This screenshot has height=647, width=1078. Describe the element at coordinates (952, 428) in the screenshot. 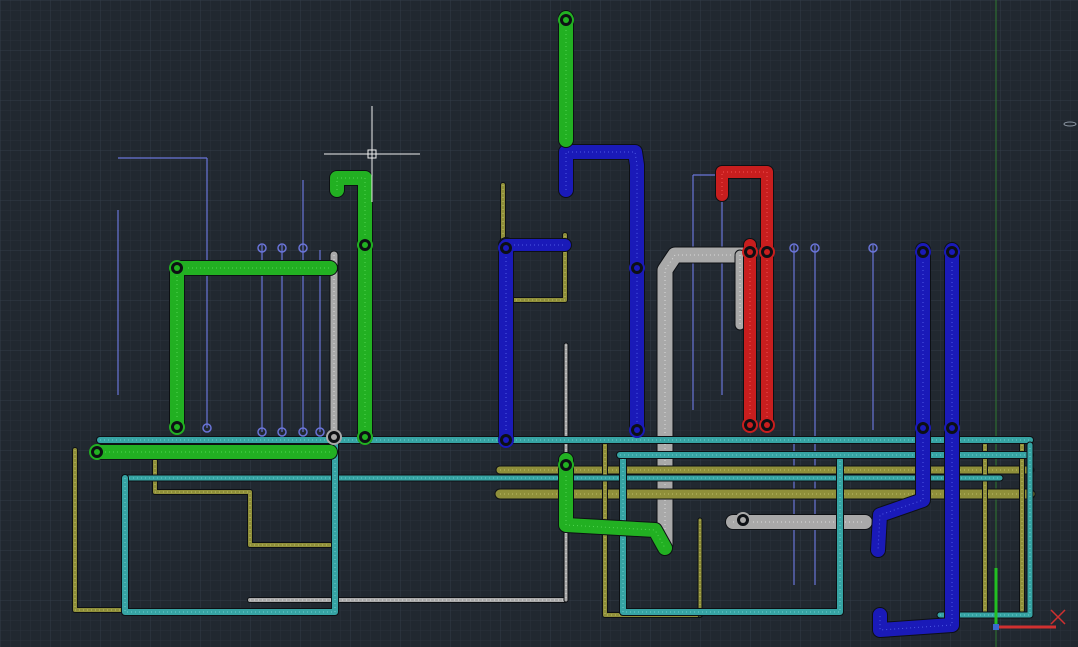

I see `flange-10-core` at that location.